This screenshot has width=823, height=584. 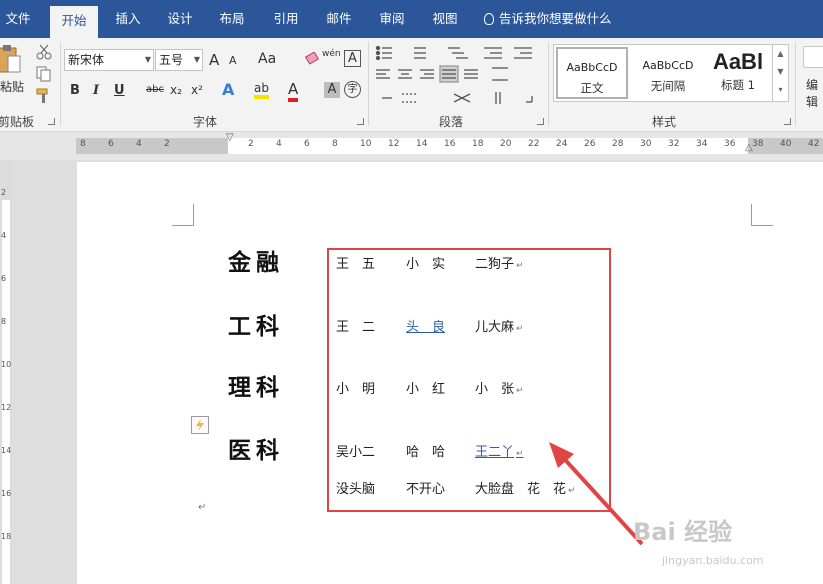 I want to click on font-color-button: A, so click(x=293, y=91).